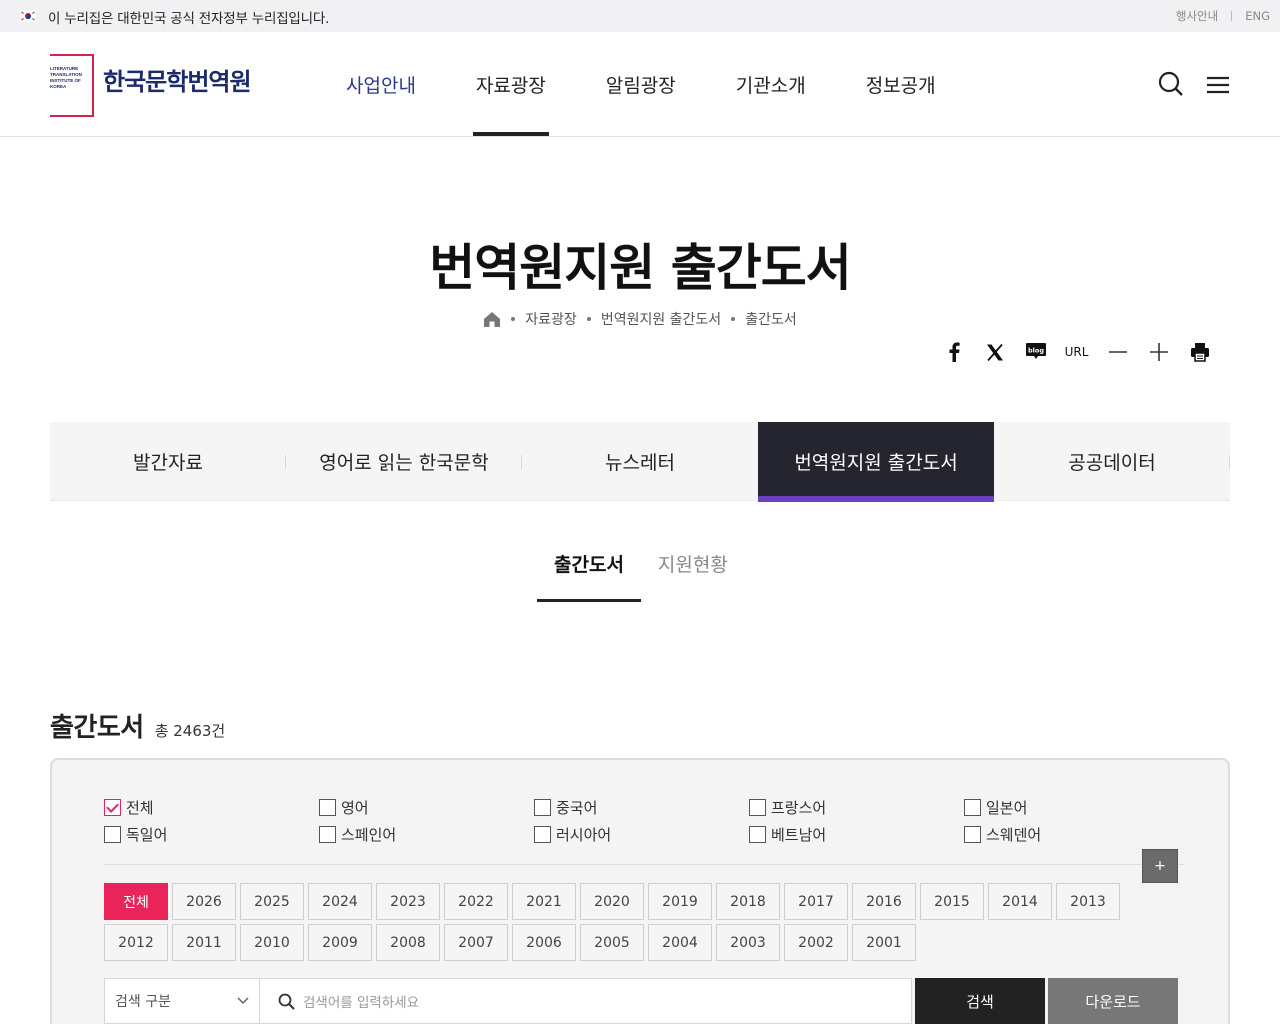 The height and width of the screenshot is (1024, 1280). Describe the element at coordinates (994, 352) in the screenshot. I see `x-share` at that location.